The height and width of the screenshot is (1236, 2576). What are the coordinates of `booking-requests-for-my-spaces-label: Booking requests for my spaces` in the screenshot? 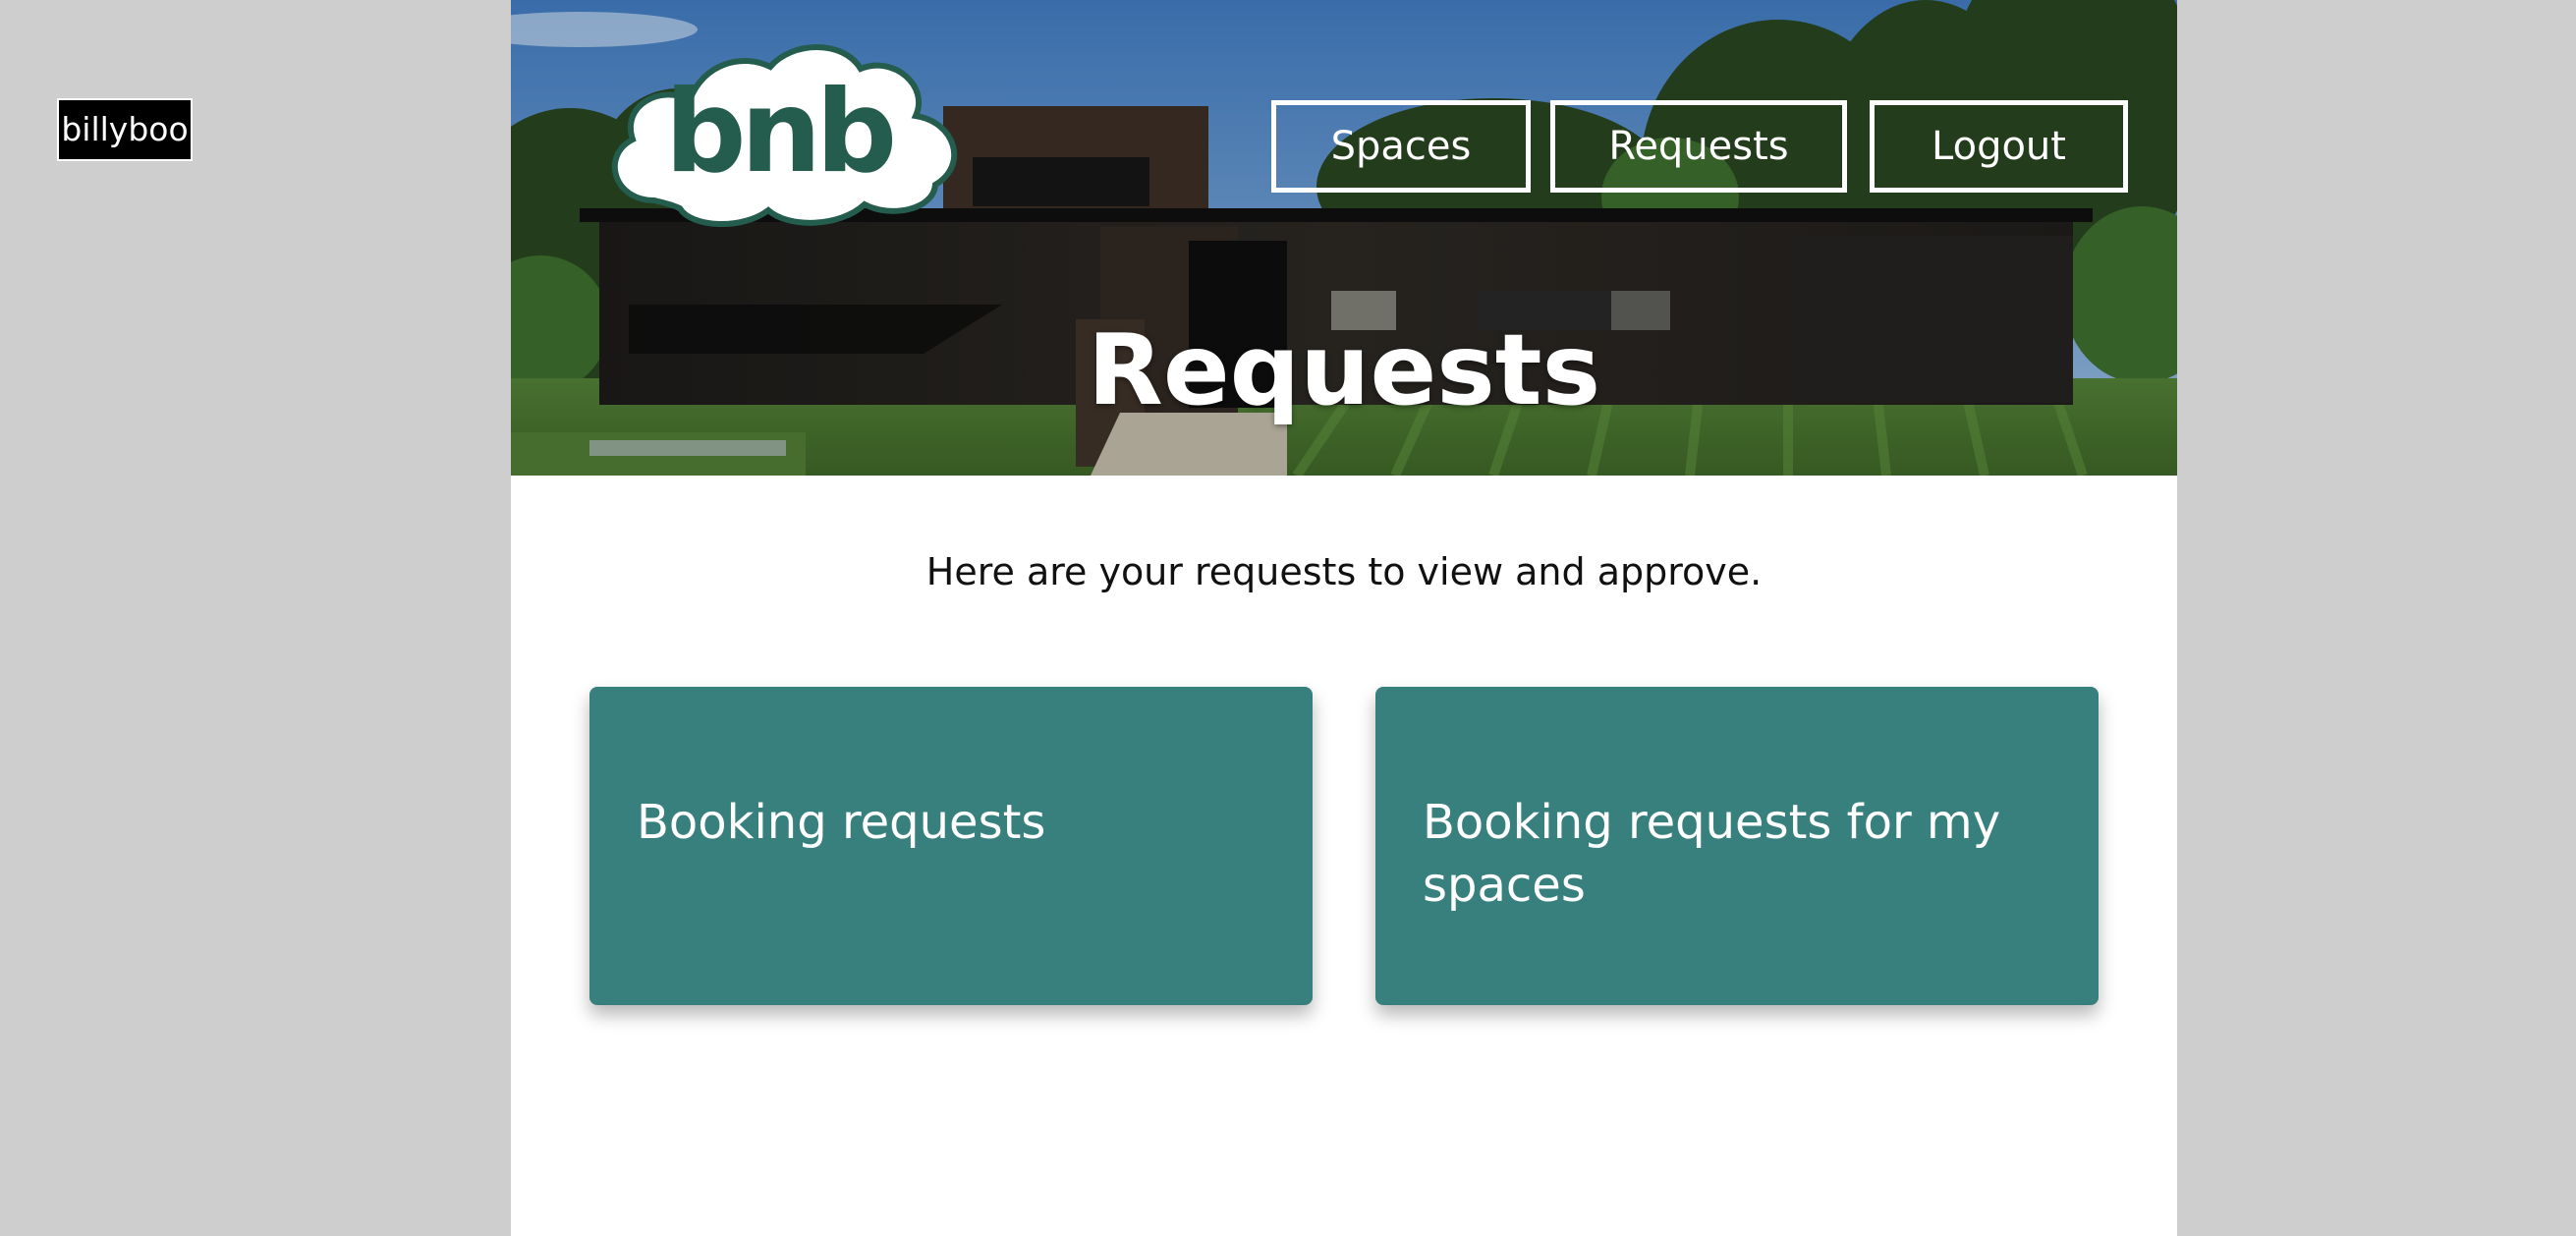 It's located at (1712, 854).